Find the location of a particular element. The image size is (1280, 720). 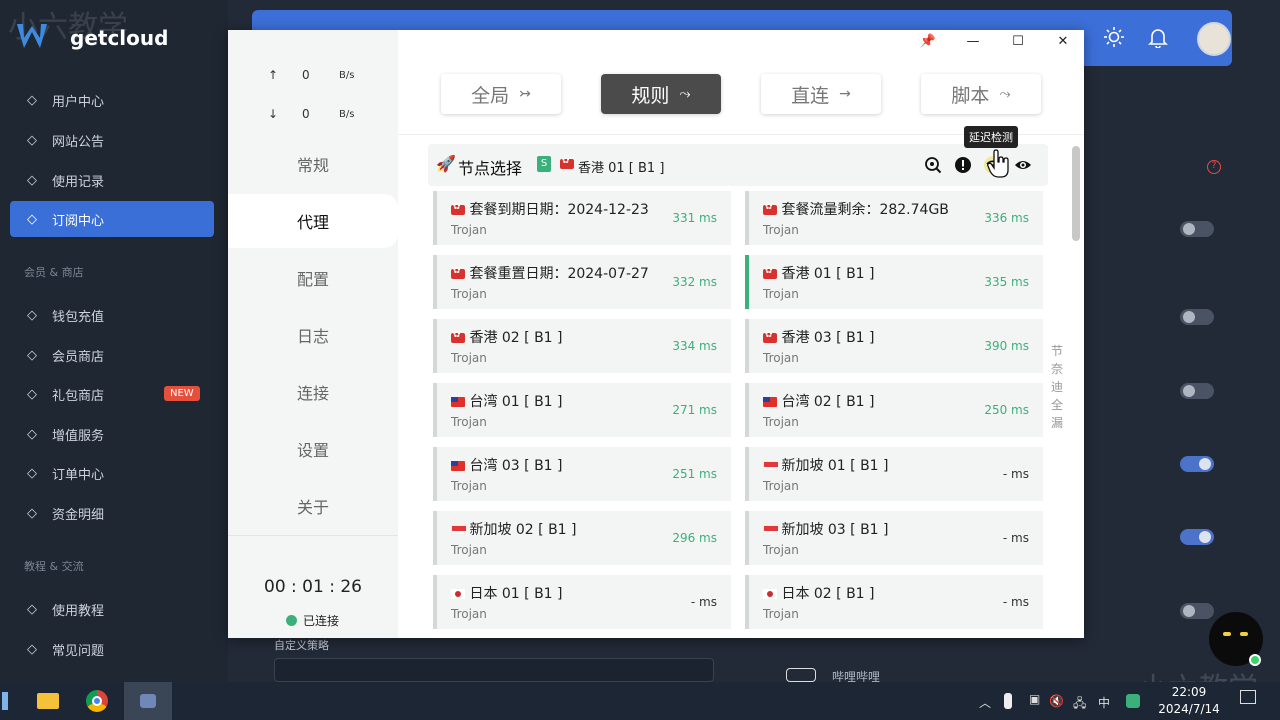

rocket-icon: 🚀 is located at coordinates (446, 163).